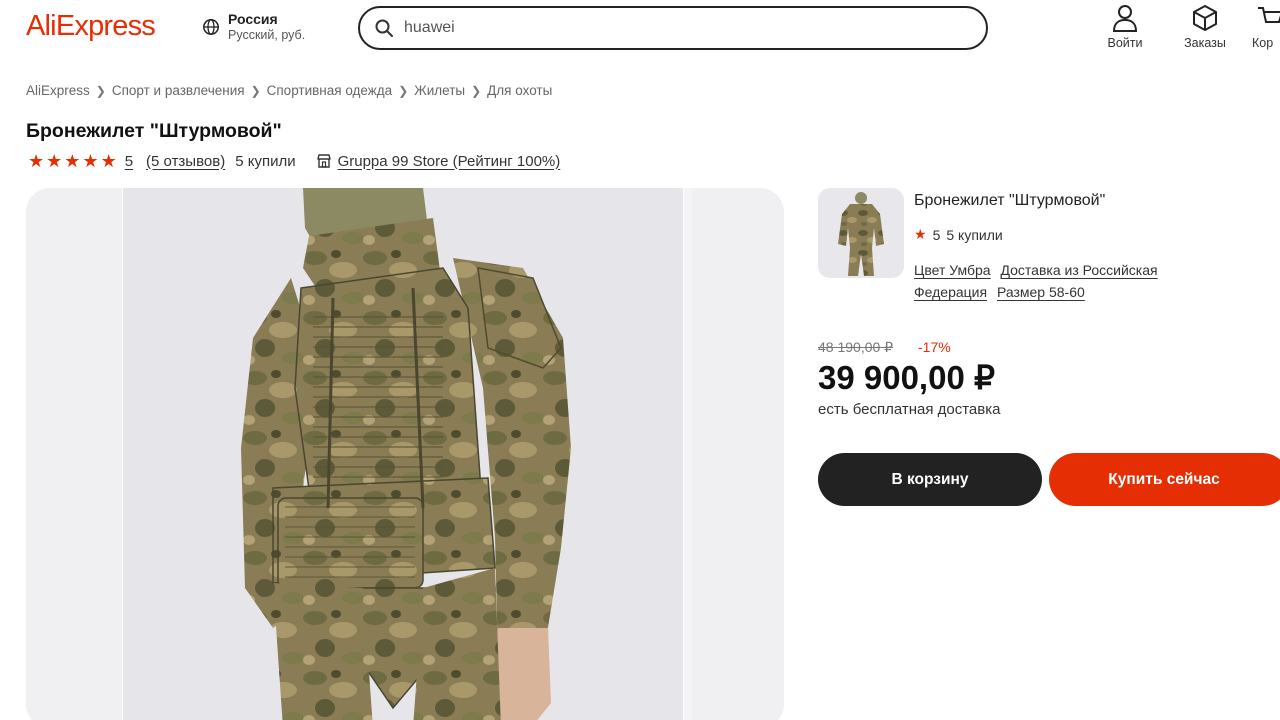 This screenshot has height=720, width=1280. I want to click on gallery-next-image, so click(738, 454).